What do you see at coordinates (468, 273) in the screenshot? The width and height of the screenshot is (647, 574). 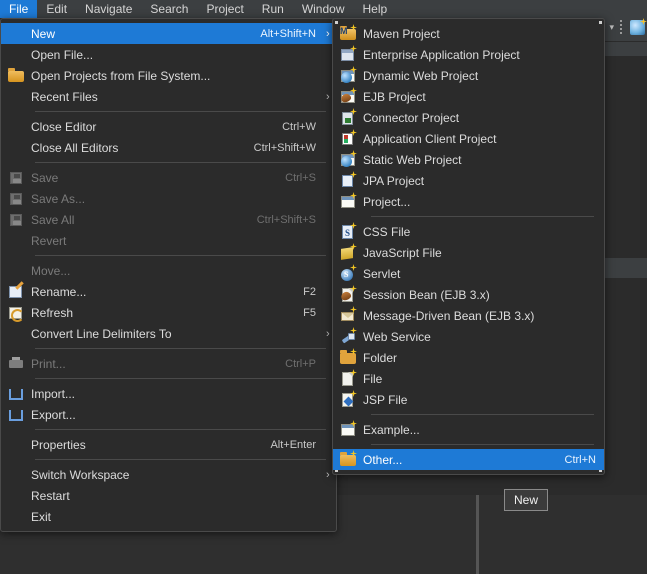 I see `submenu-item-servlet: S Servlet` at bounding box center [468, 273].